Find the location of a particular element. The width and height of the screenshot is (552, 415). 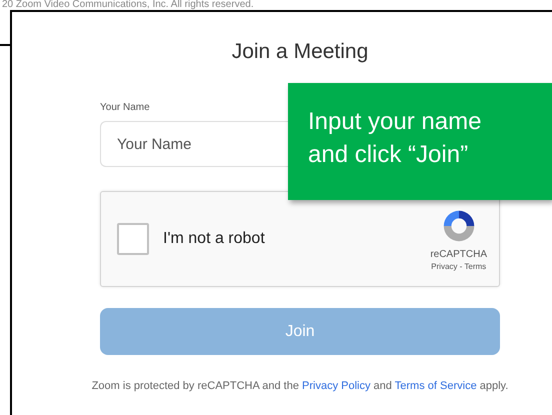

footer-link: Terms of Service is located at coordinates (435, 386).